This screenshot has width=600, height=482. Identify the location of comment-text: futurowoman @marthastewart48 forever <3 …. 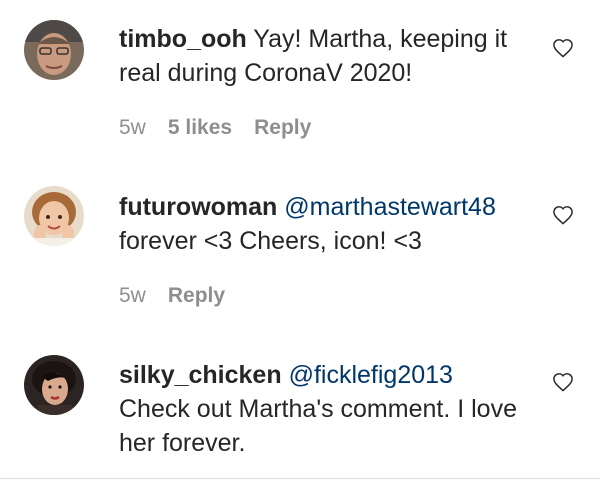
(319, 224).